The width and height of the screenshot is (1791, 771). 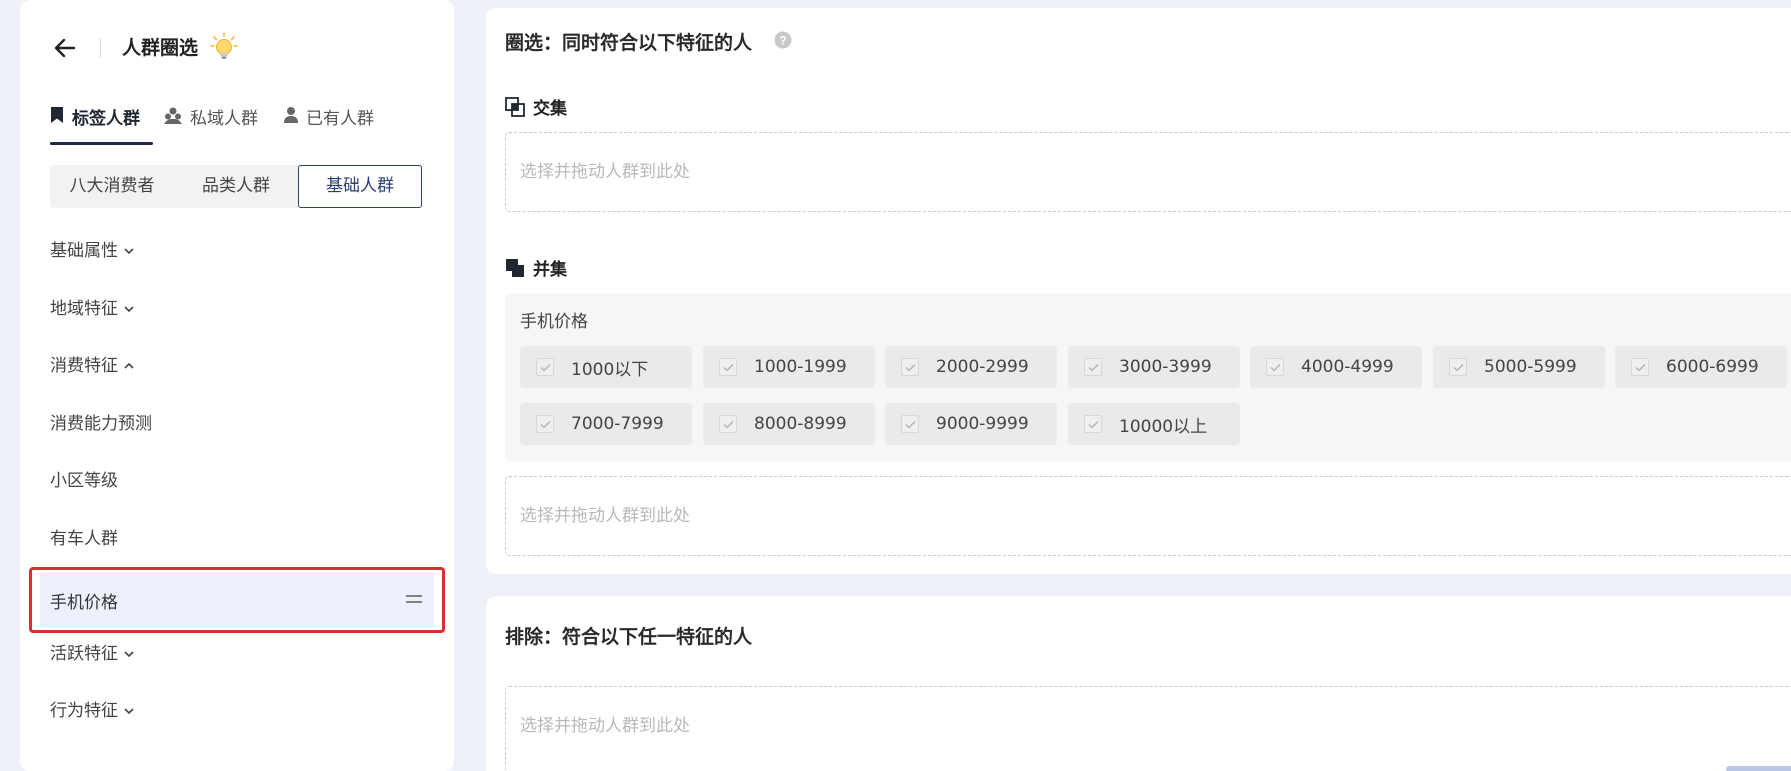 I want to click on option-label: 6000-6999, so click(x=1712, y=367).